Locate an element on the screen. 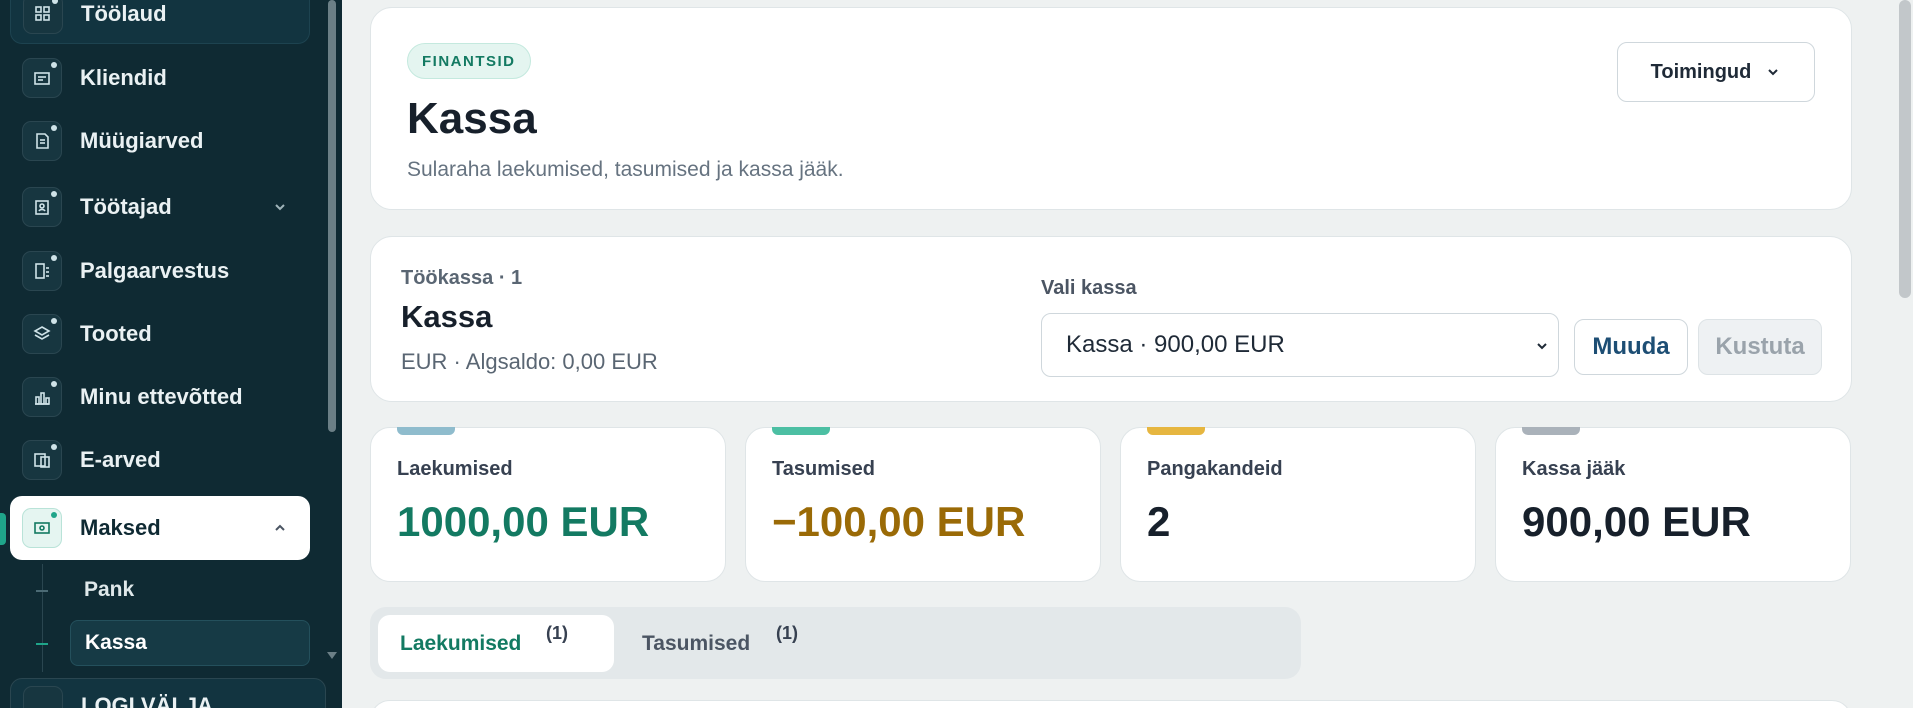 This screenshot has height=708, width=1913. register-select-value: Kassa · 900,00 EUR is located at coordinates (1175, 344).